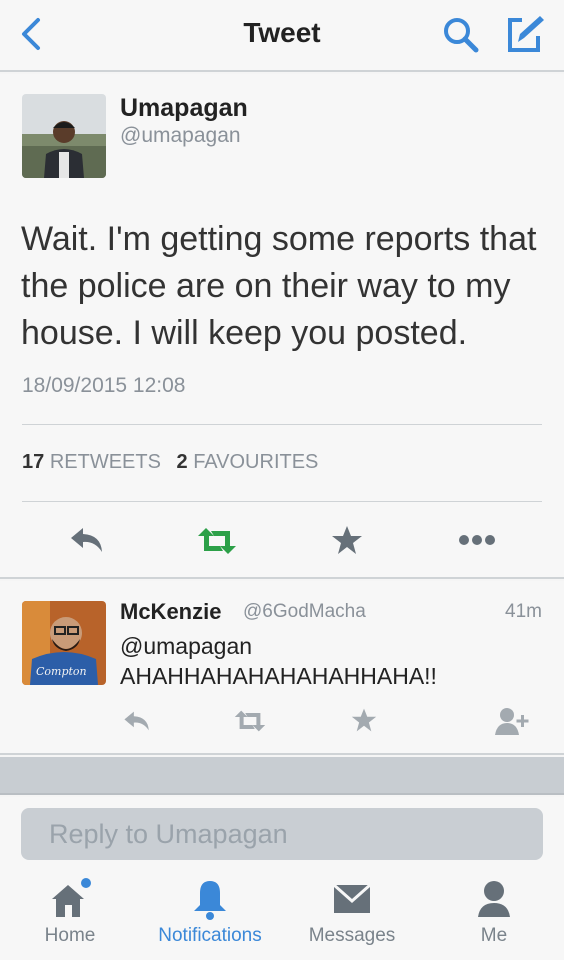 This screenshot has height=960, width=564. What do you see at coordinates (278, 646) in the screenshot?
I see `reply-mention: @umapagan` at bounding box center [278, 646].